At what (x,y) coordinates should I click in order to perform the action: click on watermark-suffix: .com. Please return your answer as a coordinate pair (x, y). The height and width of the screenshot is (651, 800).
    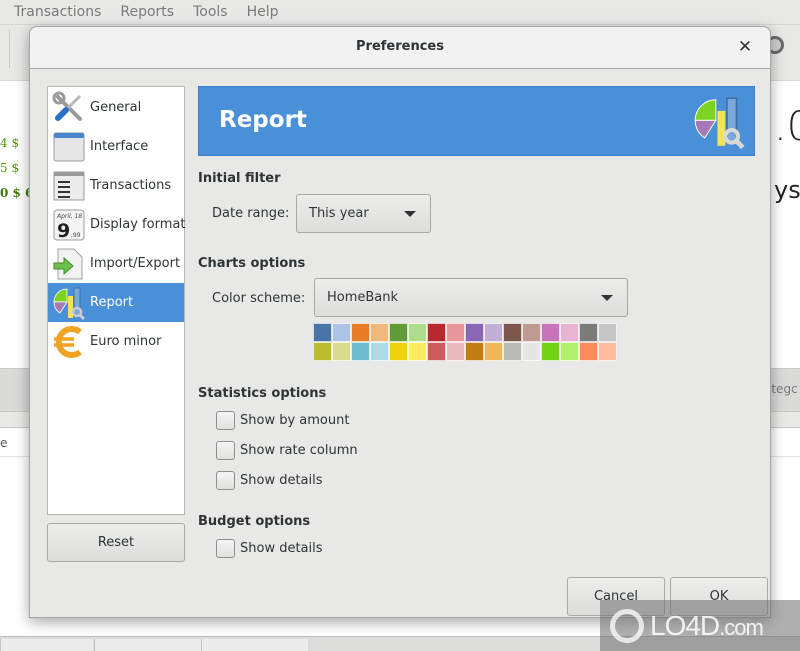
    Looking at the image, I should click on (741, 627).